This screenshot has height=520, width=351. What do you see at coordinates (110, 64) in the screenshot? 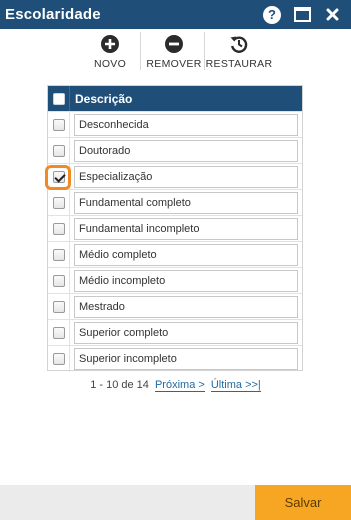
I see `new-label: NOVO` at bounding box center [110, 64].